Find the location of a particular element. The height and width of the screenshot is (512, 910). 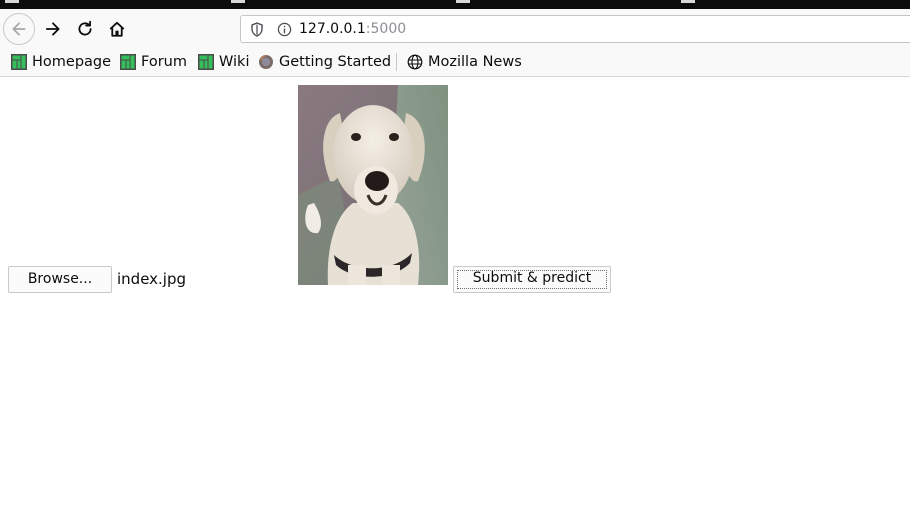

bookmark-mozilla-news: Mozilla News is located at coordinates (464, 62).